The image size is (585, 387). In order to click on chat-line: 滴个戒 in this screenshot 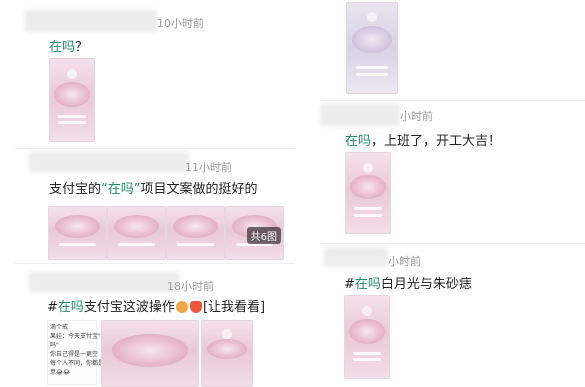, I will do `click(59, 327)`.